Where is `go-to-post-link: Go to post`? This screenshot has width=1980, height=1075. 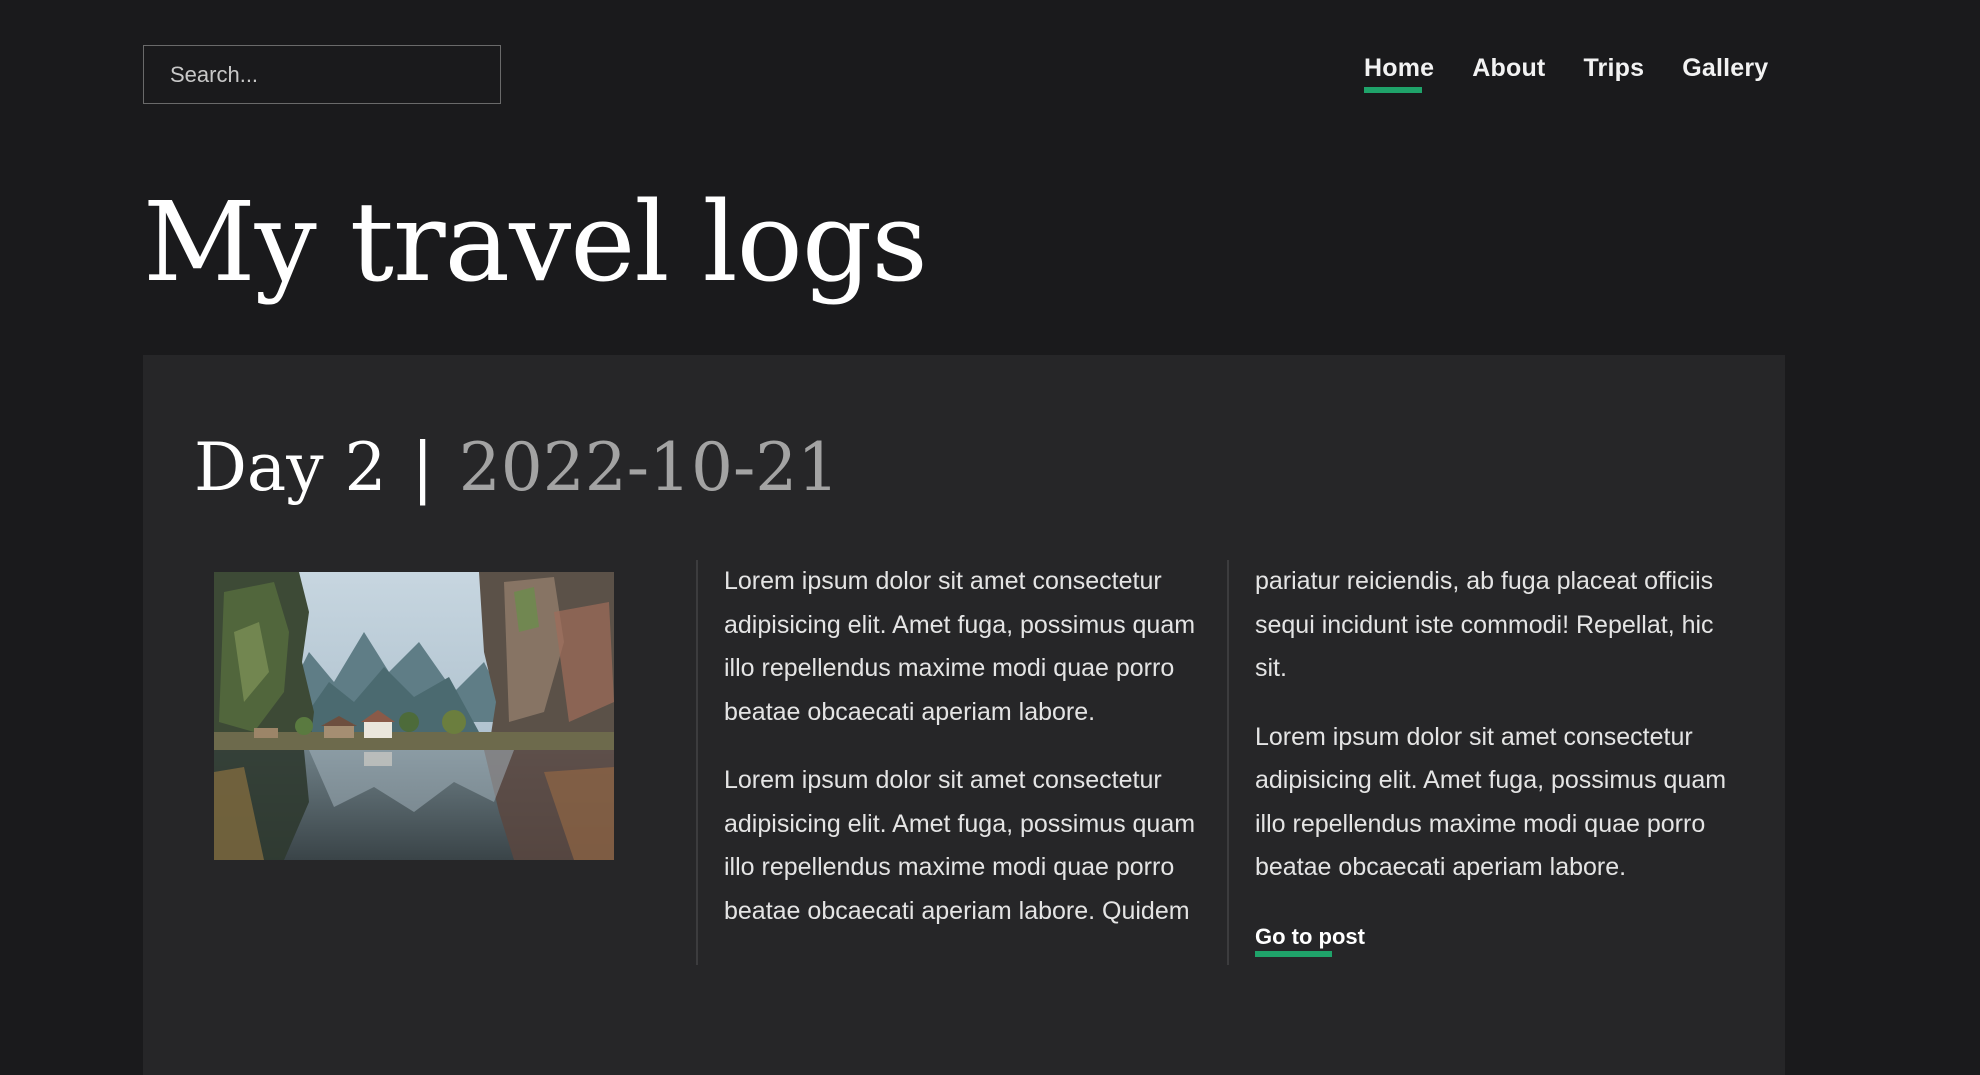
go-to-post-link: Go to post is located at coordinates (1310, 940).